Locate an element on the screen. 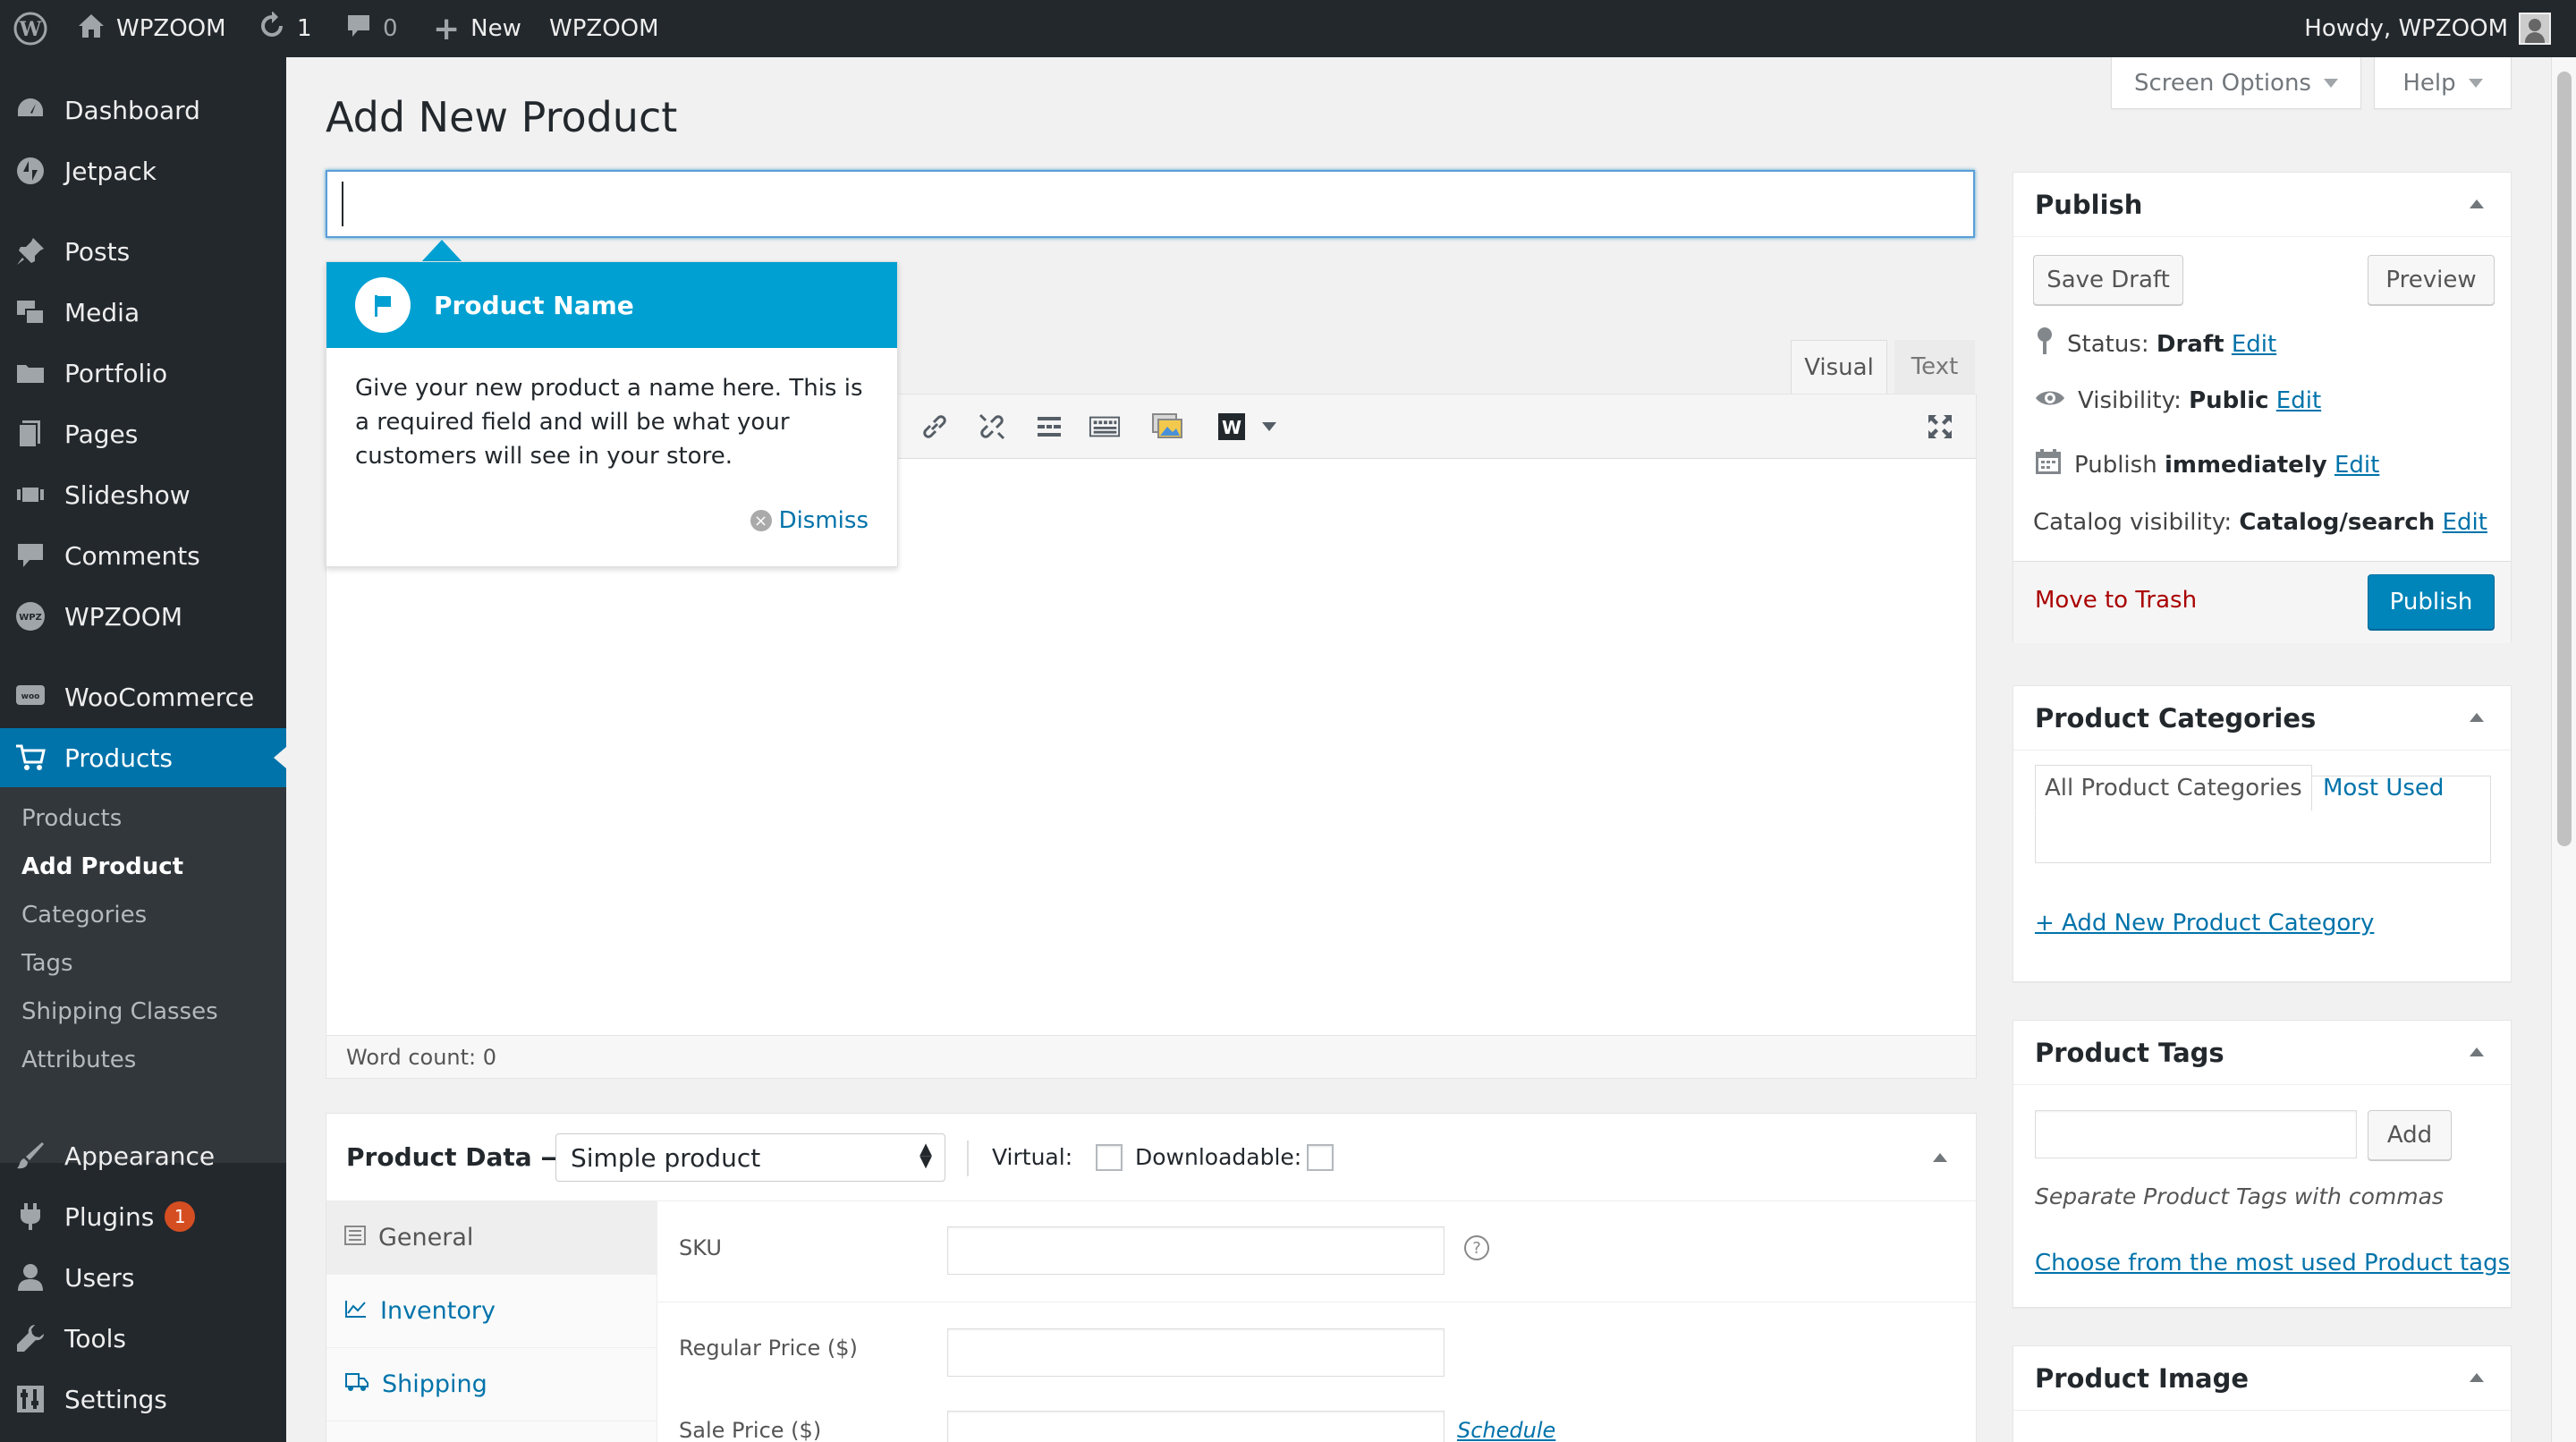 The height and width of the screenshot is (1442, 2576). wordpress-logo-icon: W is located at coordinates (30, 28).